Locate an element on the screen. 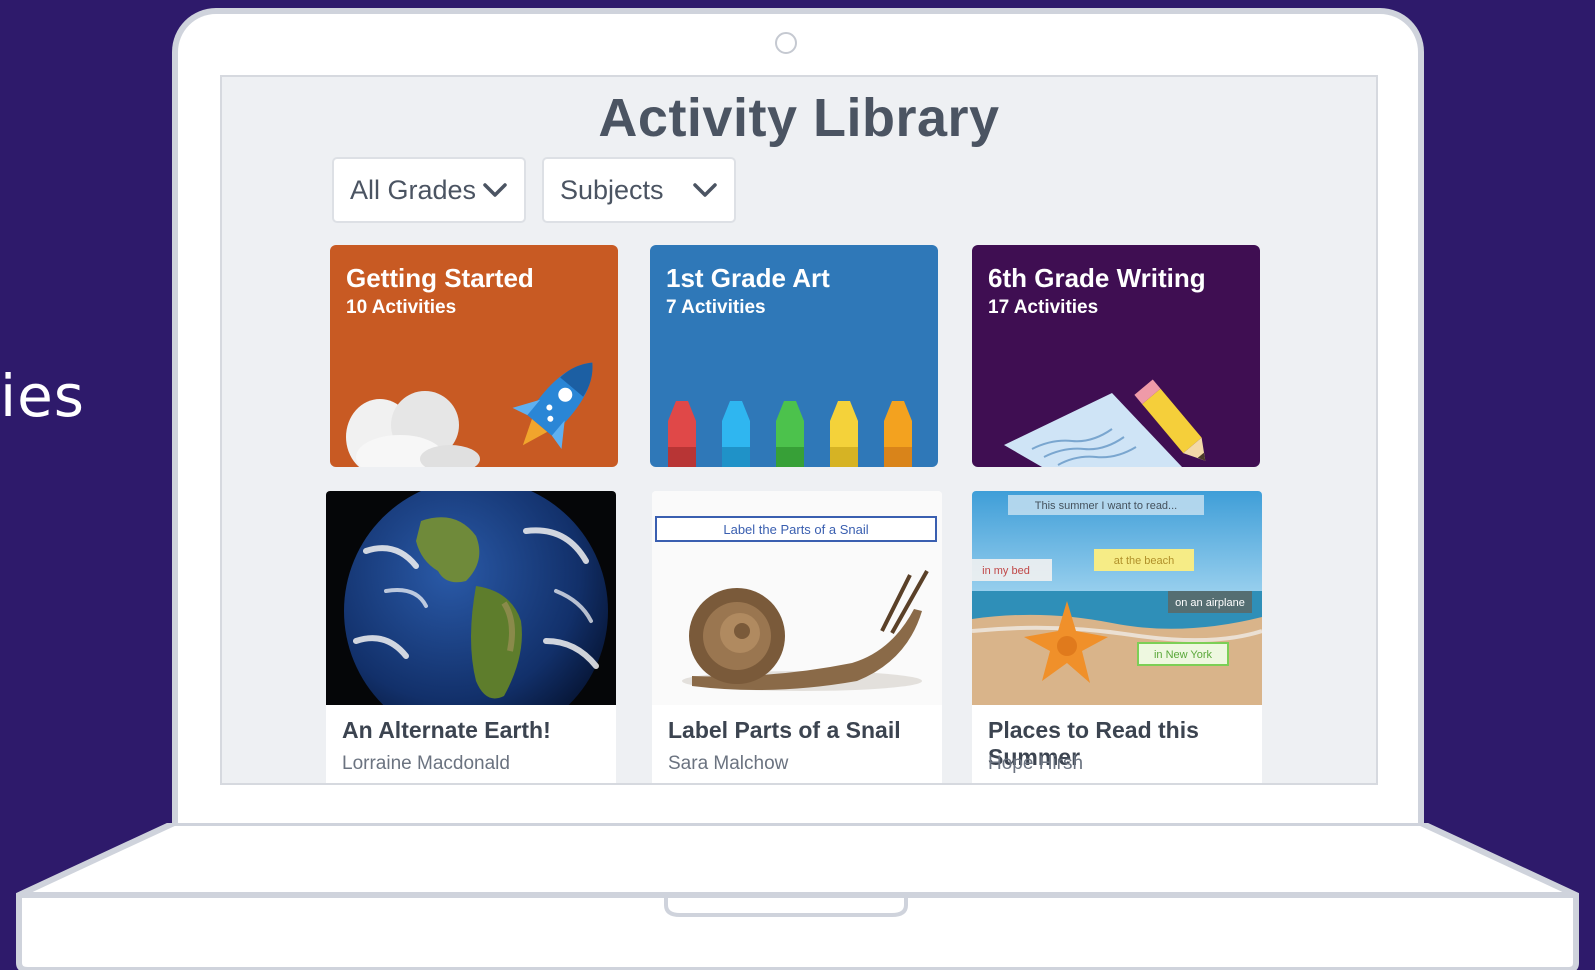 The width and height of the screenshot is (1595, 970). thumb-label: on an airplane is located at coordinates (1210, 603).